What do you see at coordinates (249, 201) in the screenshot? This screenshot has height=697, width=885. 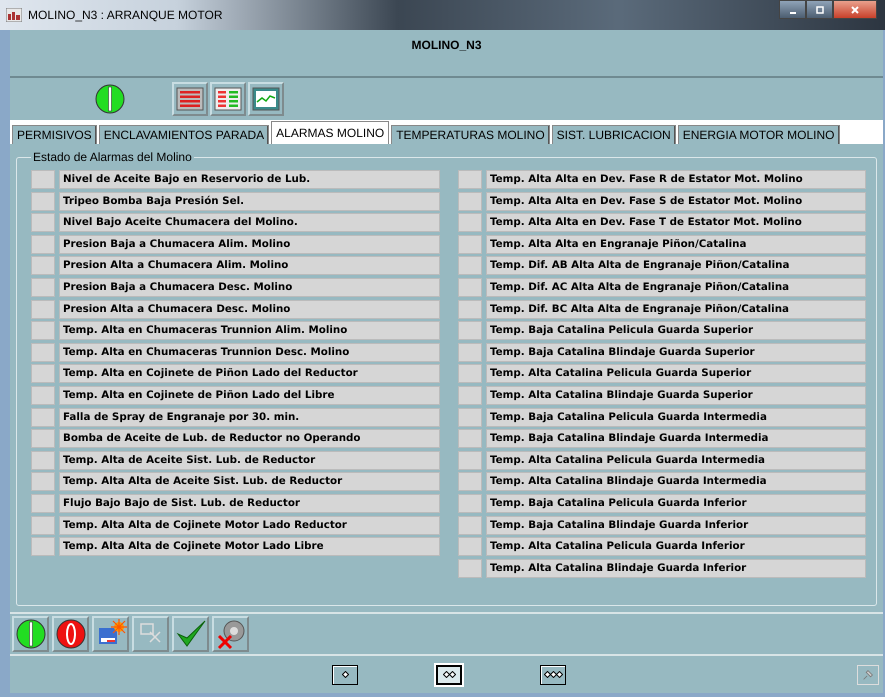 I see `alarm-label: Tripeo Bomba Baja Presión Sel.` at bounding box center [249, 201].